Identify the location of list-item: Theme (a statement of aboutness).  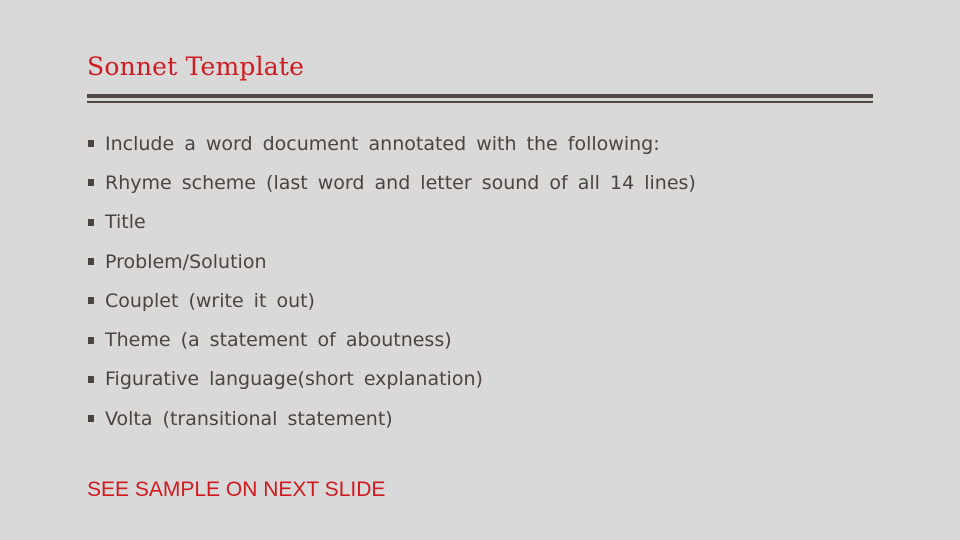
(392, 339).